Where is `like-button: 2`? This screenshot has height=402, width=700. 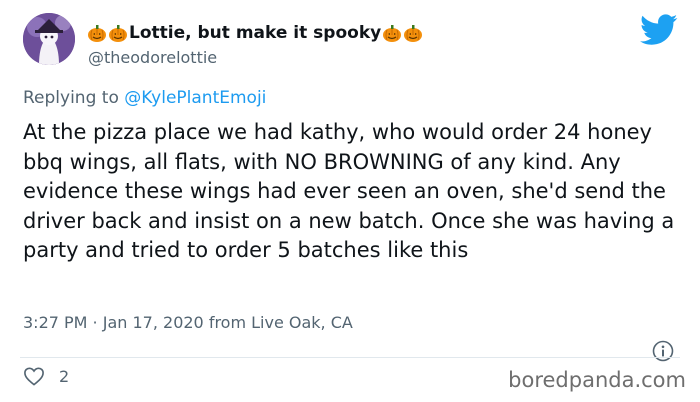
like-button: 2 is located at coordinates (46, 376).